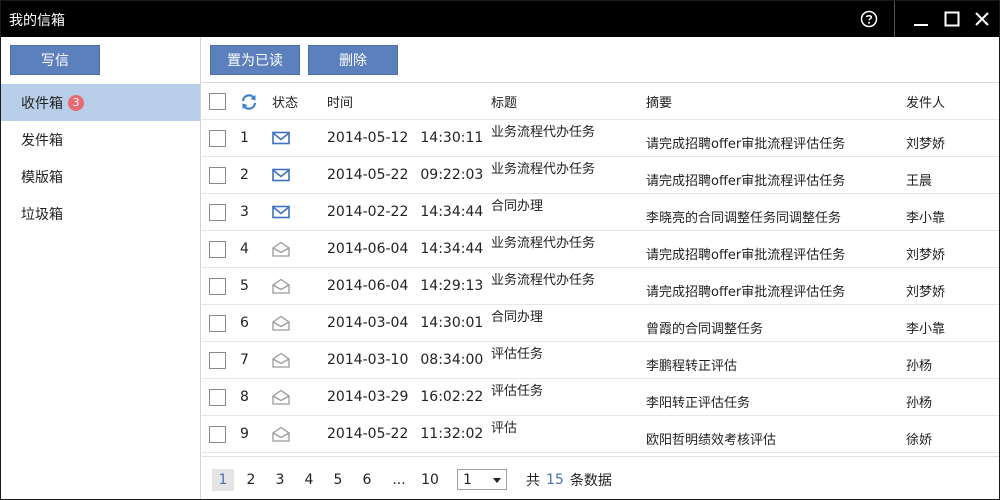  Describe the element at coordinates (452, 286) in the screenshot. I see `row-clock: 14:29:13` at that location.